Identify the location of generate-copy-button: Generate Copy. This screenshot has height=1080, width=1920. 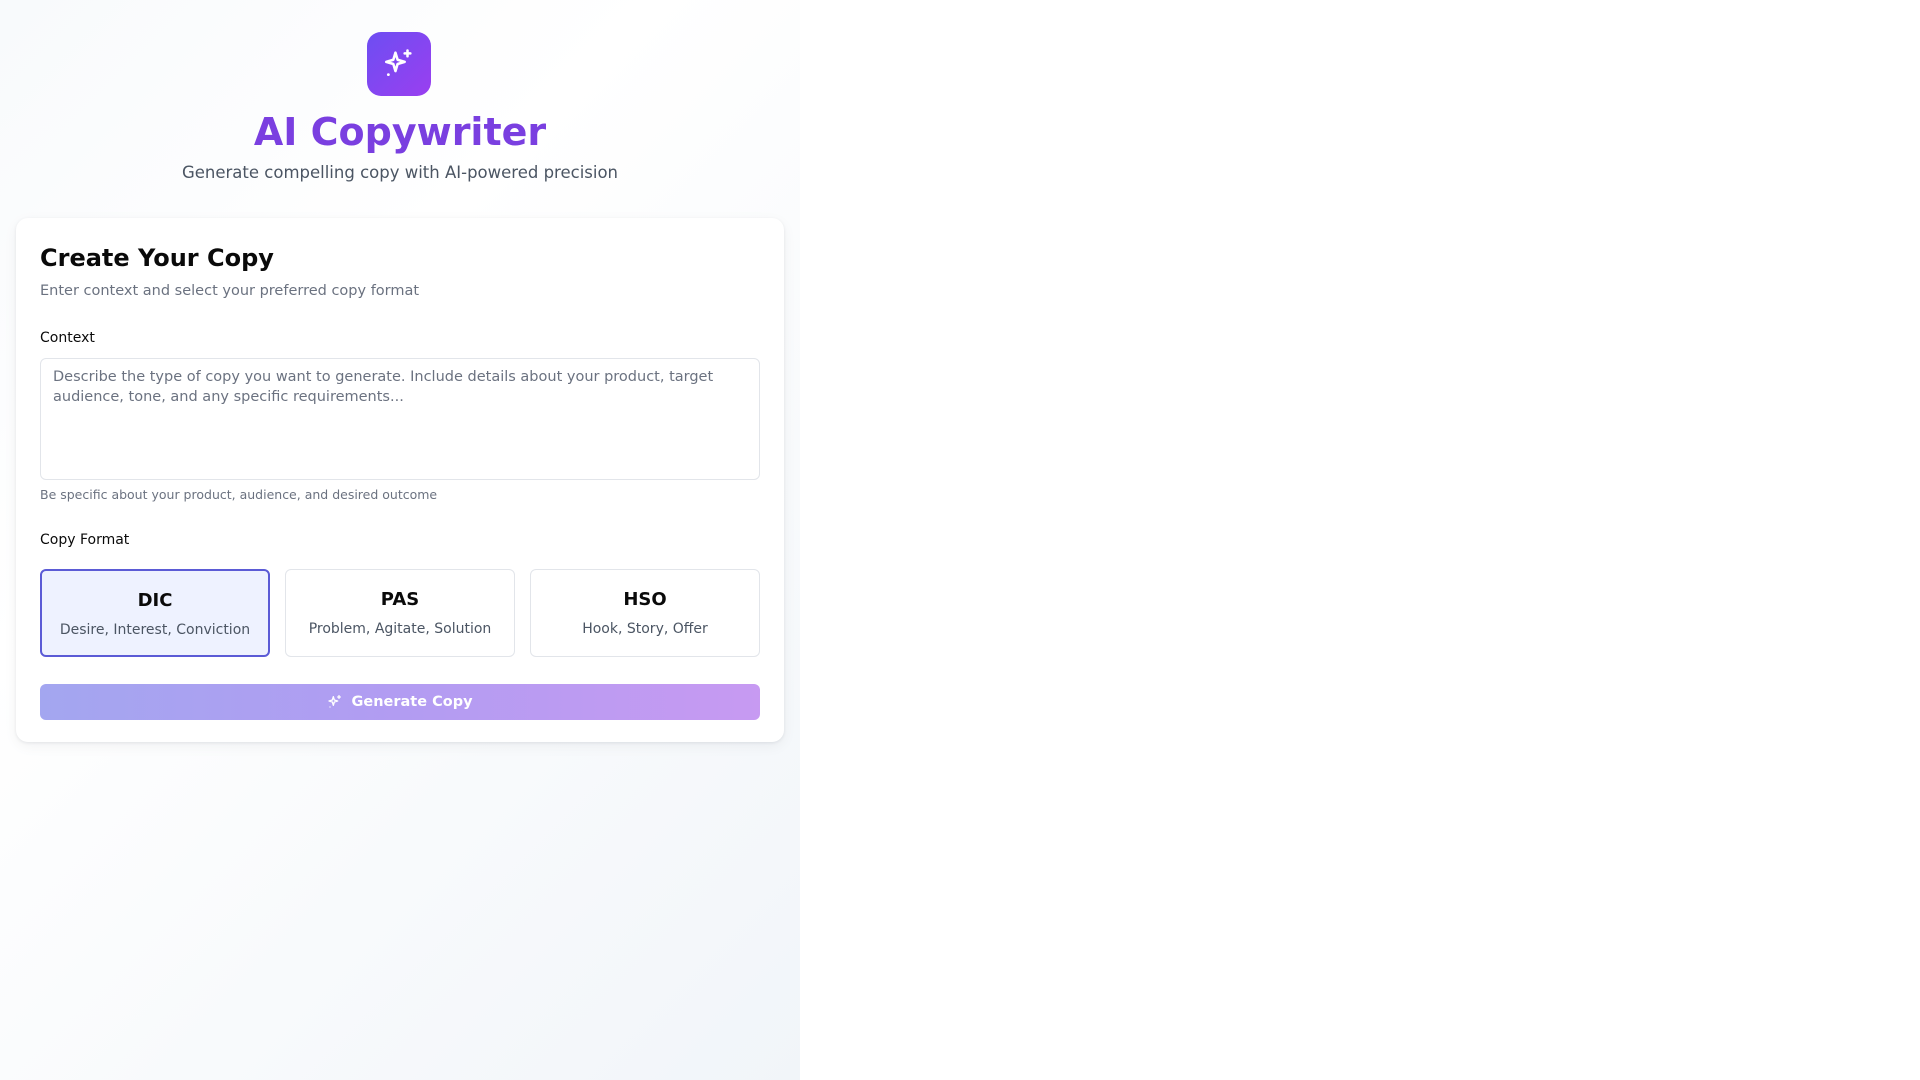
(400, 702).